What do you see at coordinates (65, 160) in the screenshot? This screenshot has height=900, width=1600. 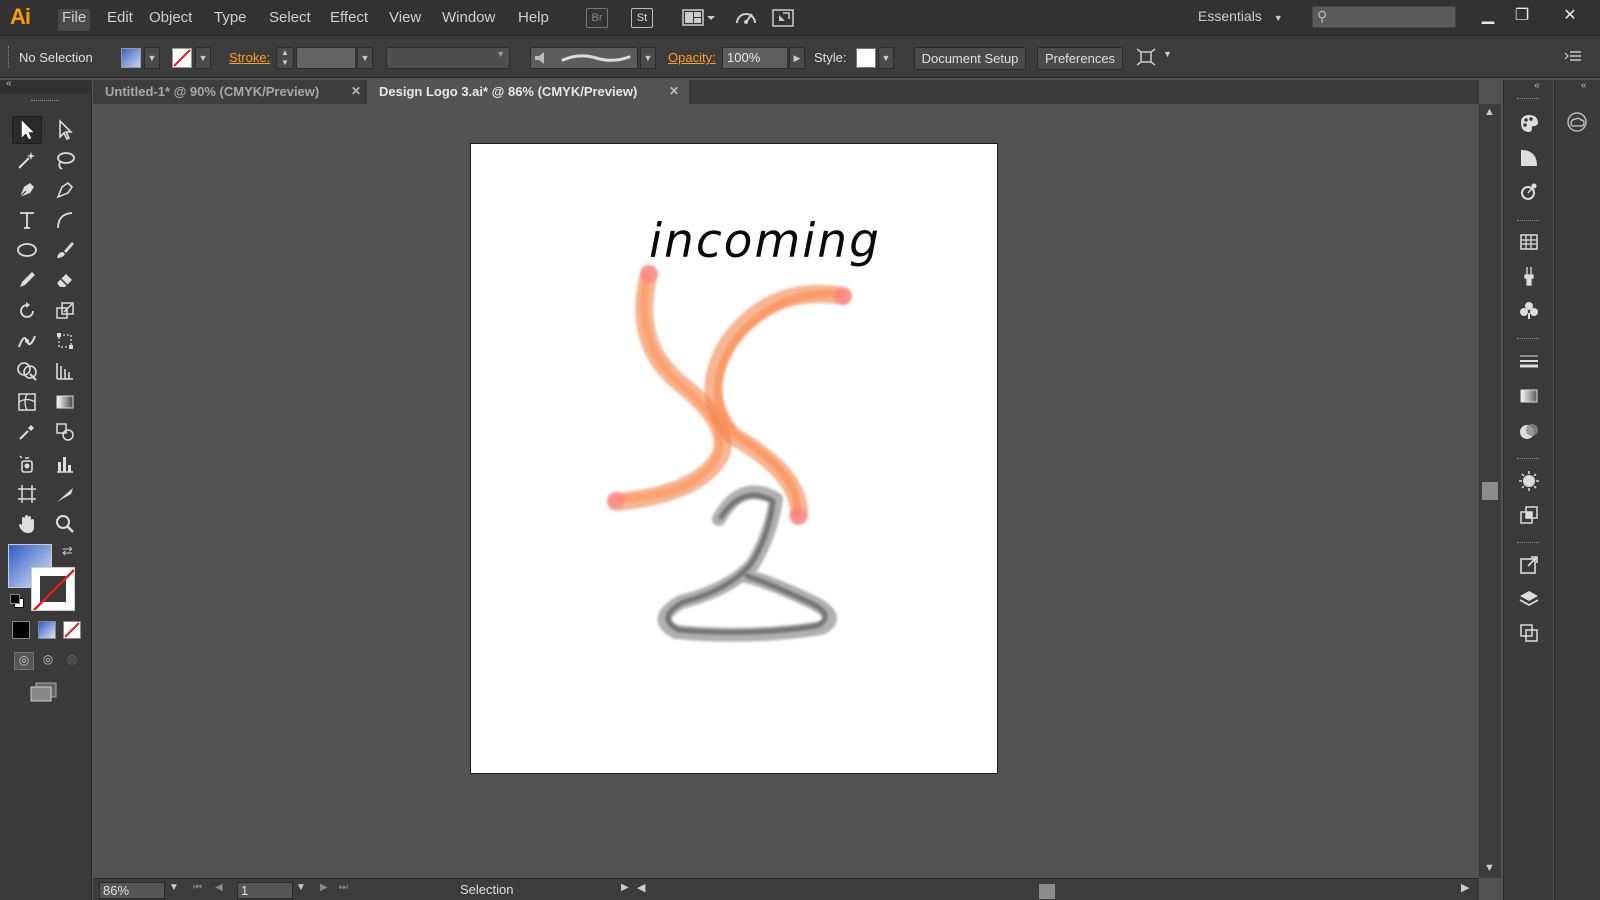 I see `lasso-tool` at bounding box center [65, 160].